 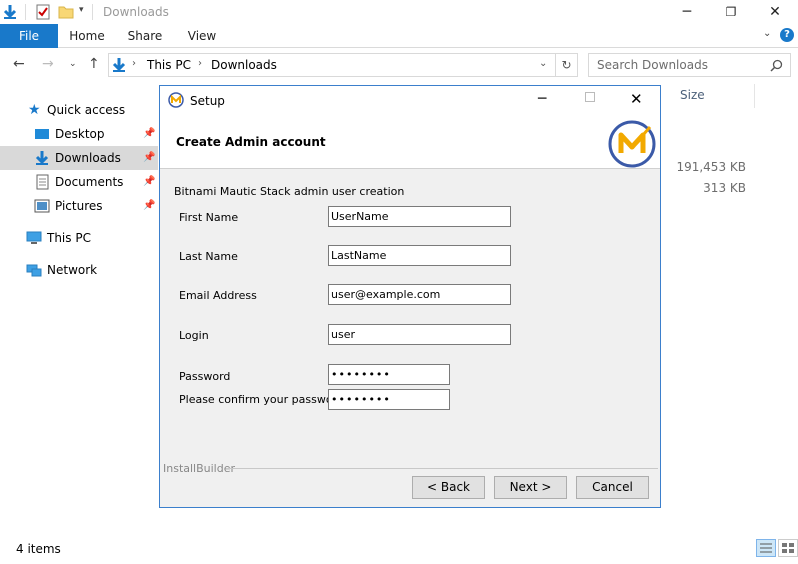 I want to click on nav-item-label: Quick access, so click(x=86, y=110).